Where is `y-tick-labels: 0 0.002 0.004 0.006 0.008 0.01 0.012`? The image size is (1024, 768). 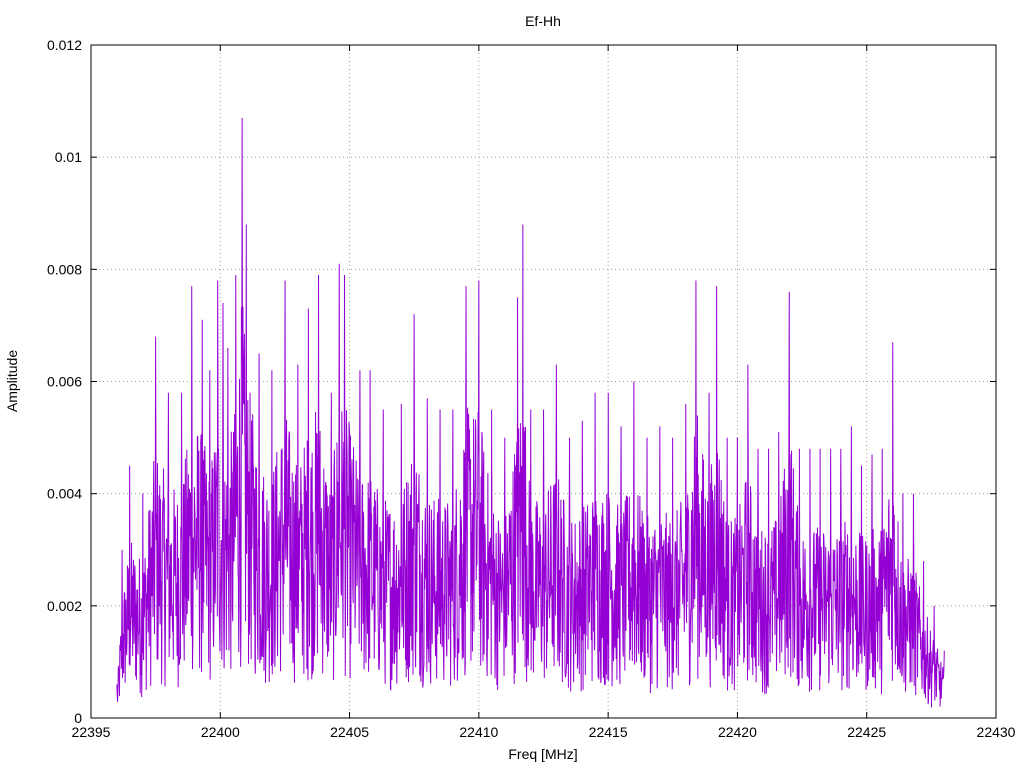 y-tick-labels: 0 0.002 0.004 0.006 0.008 0.01 0.012 is located at coordinates (64, 381).